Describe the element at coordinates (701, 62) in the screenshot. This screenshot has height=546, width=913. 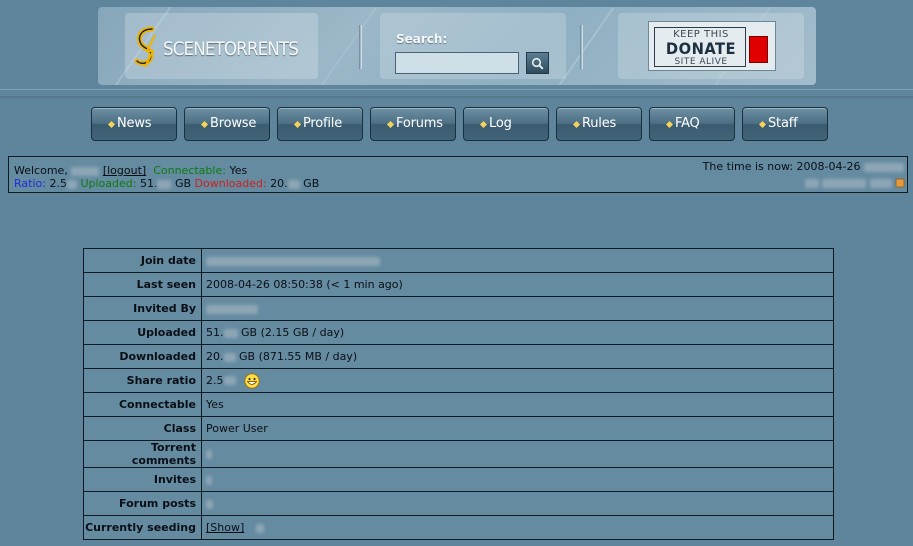
I see `donate-bottom-text: SITE ALIVE` at that location.